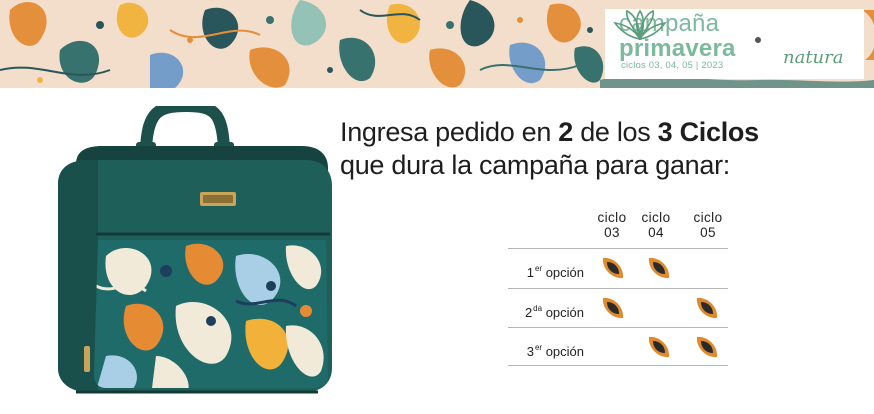  Describe the element at coordinates (656, 225) in the screenshot. I see `column-header-cycle-04: ciclo 04` at that location.